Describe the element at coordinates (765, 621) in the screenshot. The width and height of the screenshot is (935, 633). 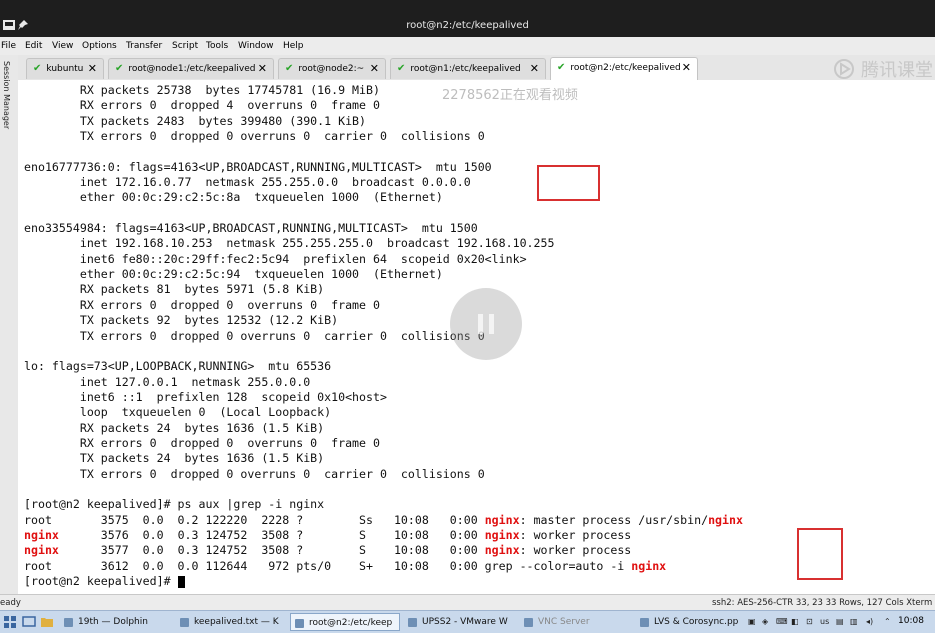
I see `tray-network-icon: ◈` at that location.